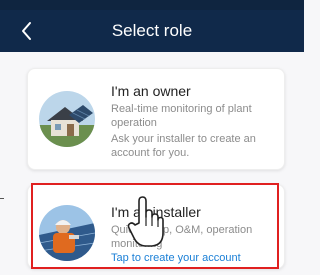 Image resolution: width=320 pixels, height=275 pixels. I want to click on installer-role-title: I'm an installer, so click(156, 212).